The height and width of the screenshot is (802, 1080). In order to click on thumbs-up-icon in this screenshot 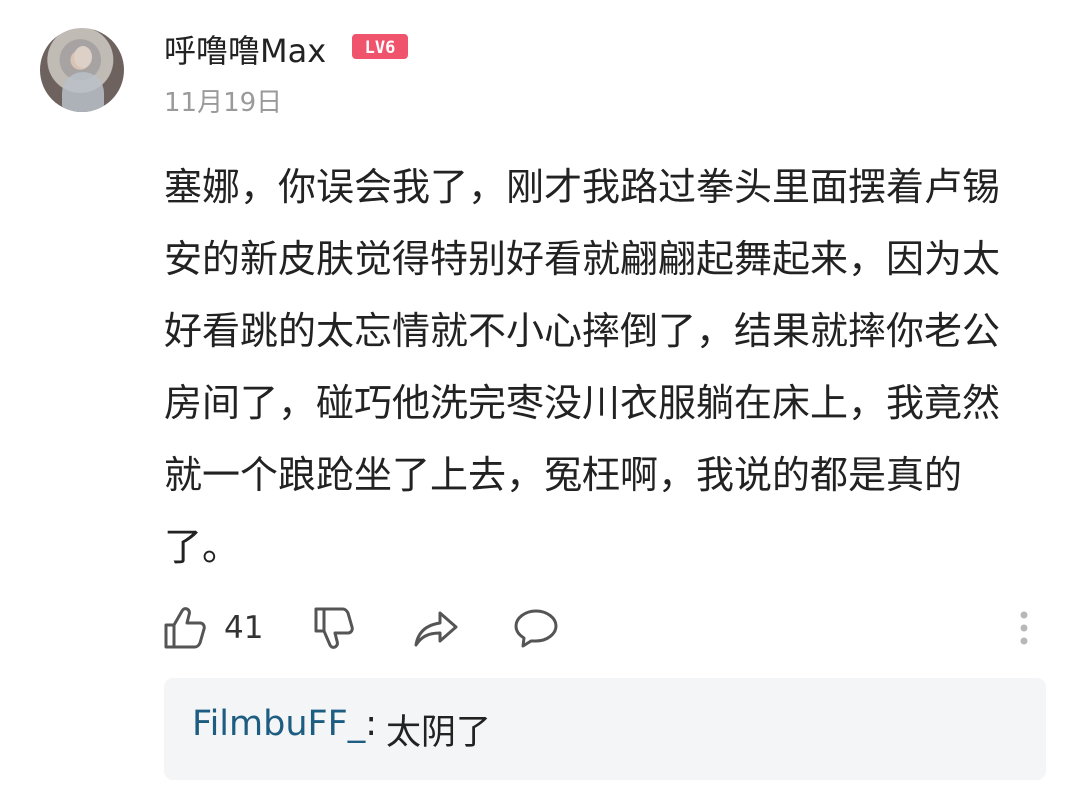, I will do `click(185, 628)`.